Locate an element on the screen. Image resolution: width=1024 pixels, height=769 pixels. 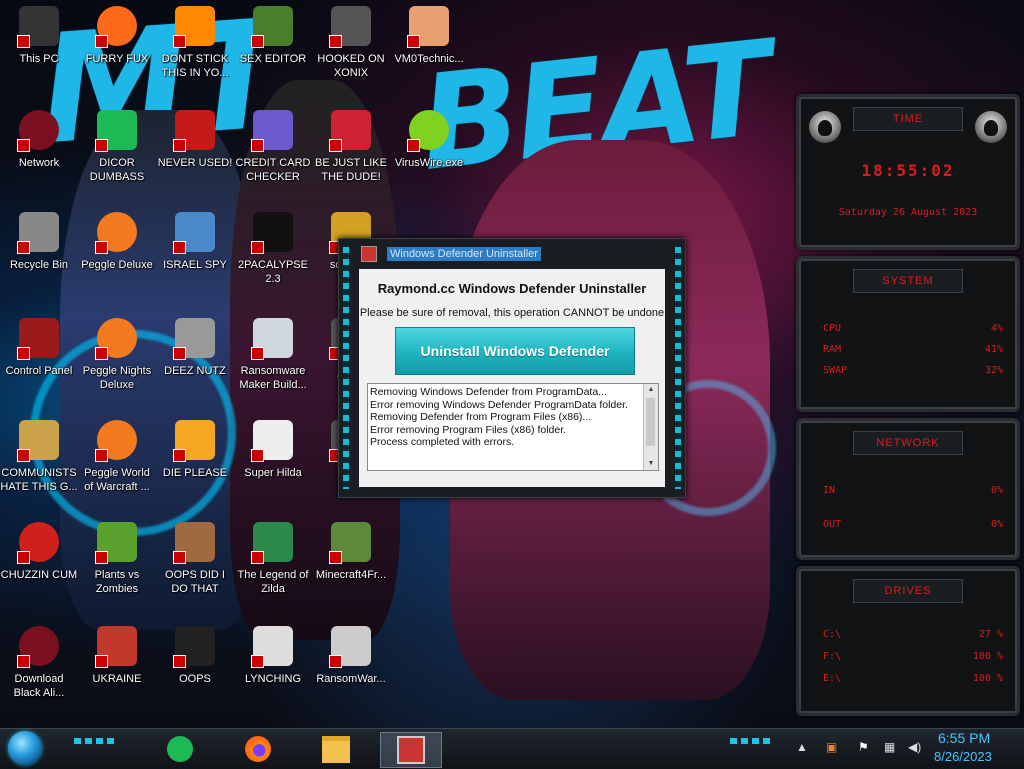
desktop-icon: VirusWire.exe is located at coordinates (429, 140).